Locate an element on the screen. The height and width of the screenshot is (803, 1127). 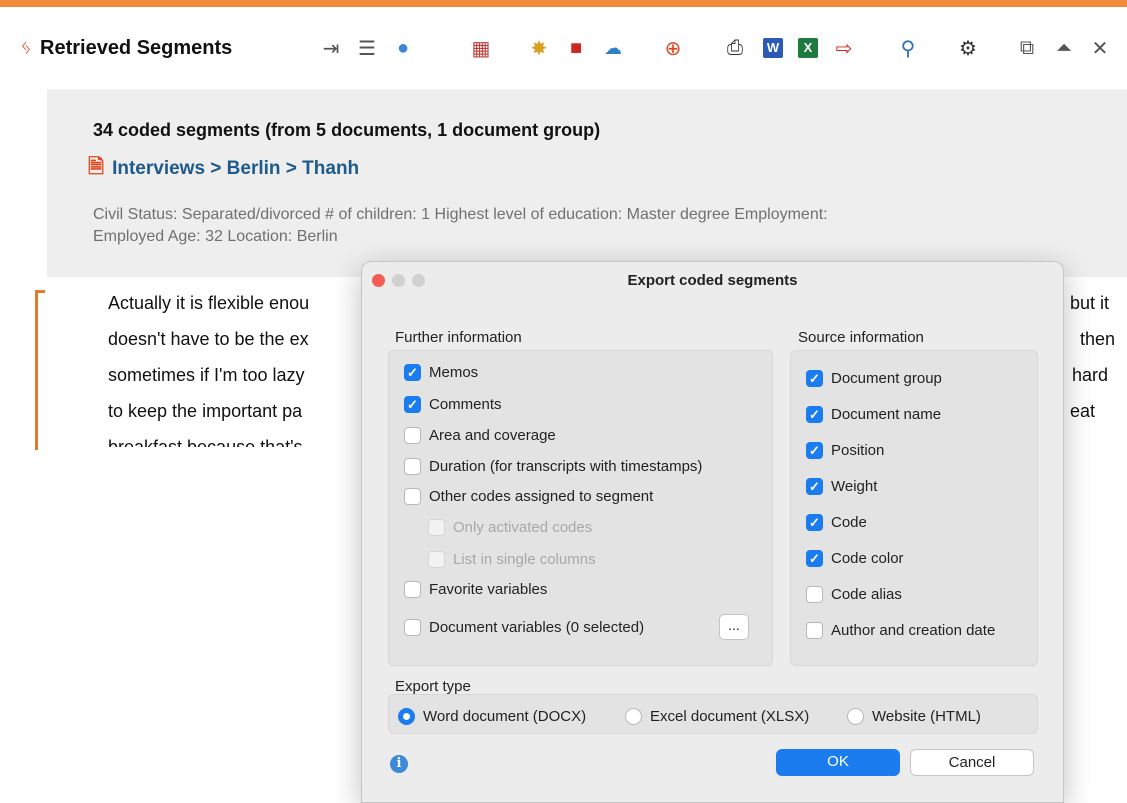
code-color-option: Code color is located at coordinates (855, 558).